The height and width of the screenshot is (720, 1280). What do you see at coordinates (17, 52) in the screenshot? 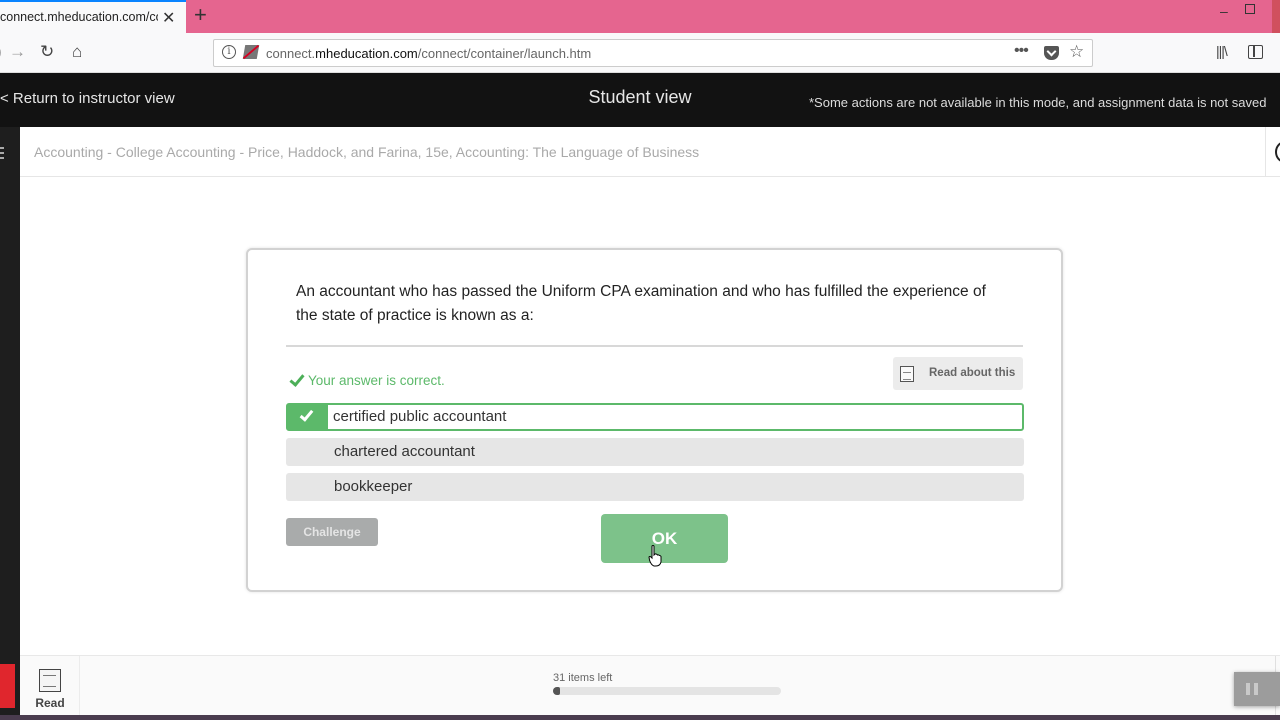
I see `forward-icon: →` at bounding box center [17, 52].